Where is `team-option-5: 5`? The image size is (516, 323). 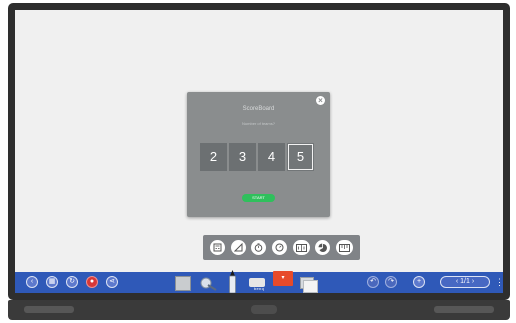
team-option-5: 5 is located at coordinates (300, 157).